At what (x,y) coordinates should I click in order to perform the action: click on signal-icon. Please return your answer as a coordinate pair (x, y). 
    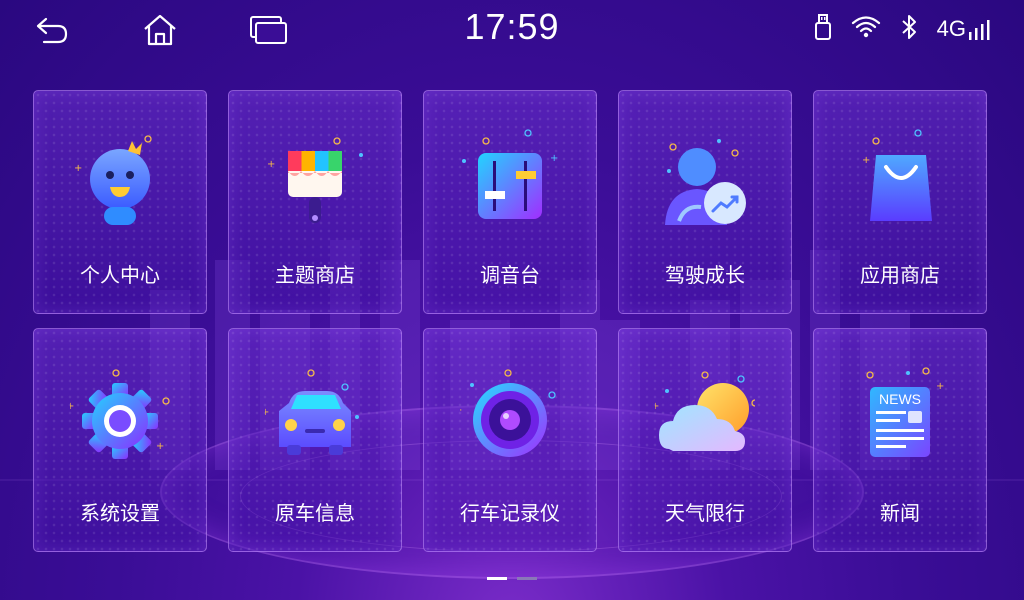
    Looking at the image, I should click on (979, 30).